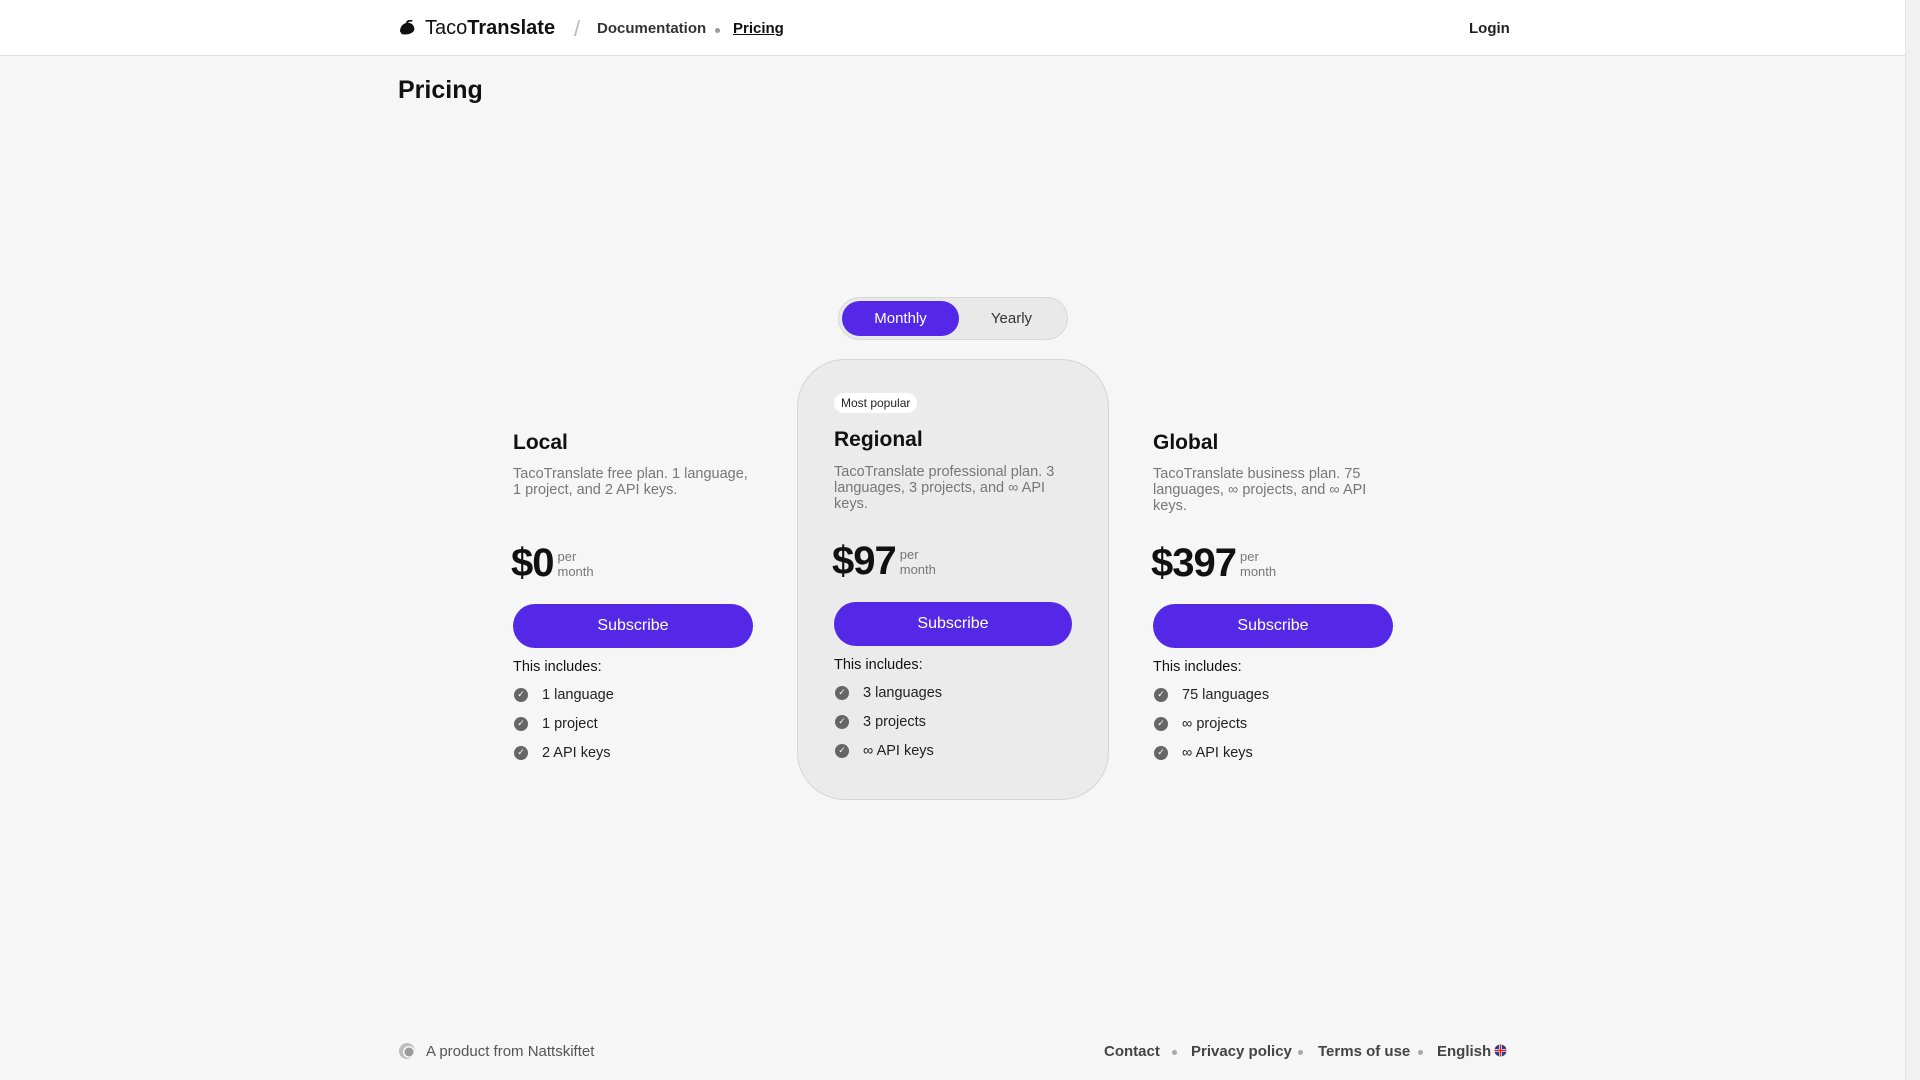  Describe the element at coordinates (540, 442) in the screenshot. I see `plan-name: Local` at that location.